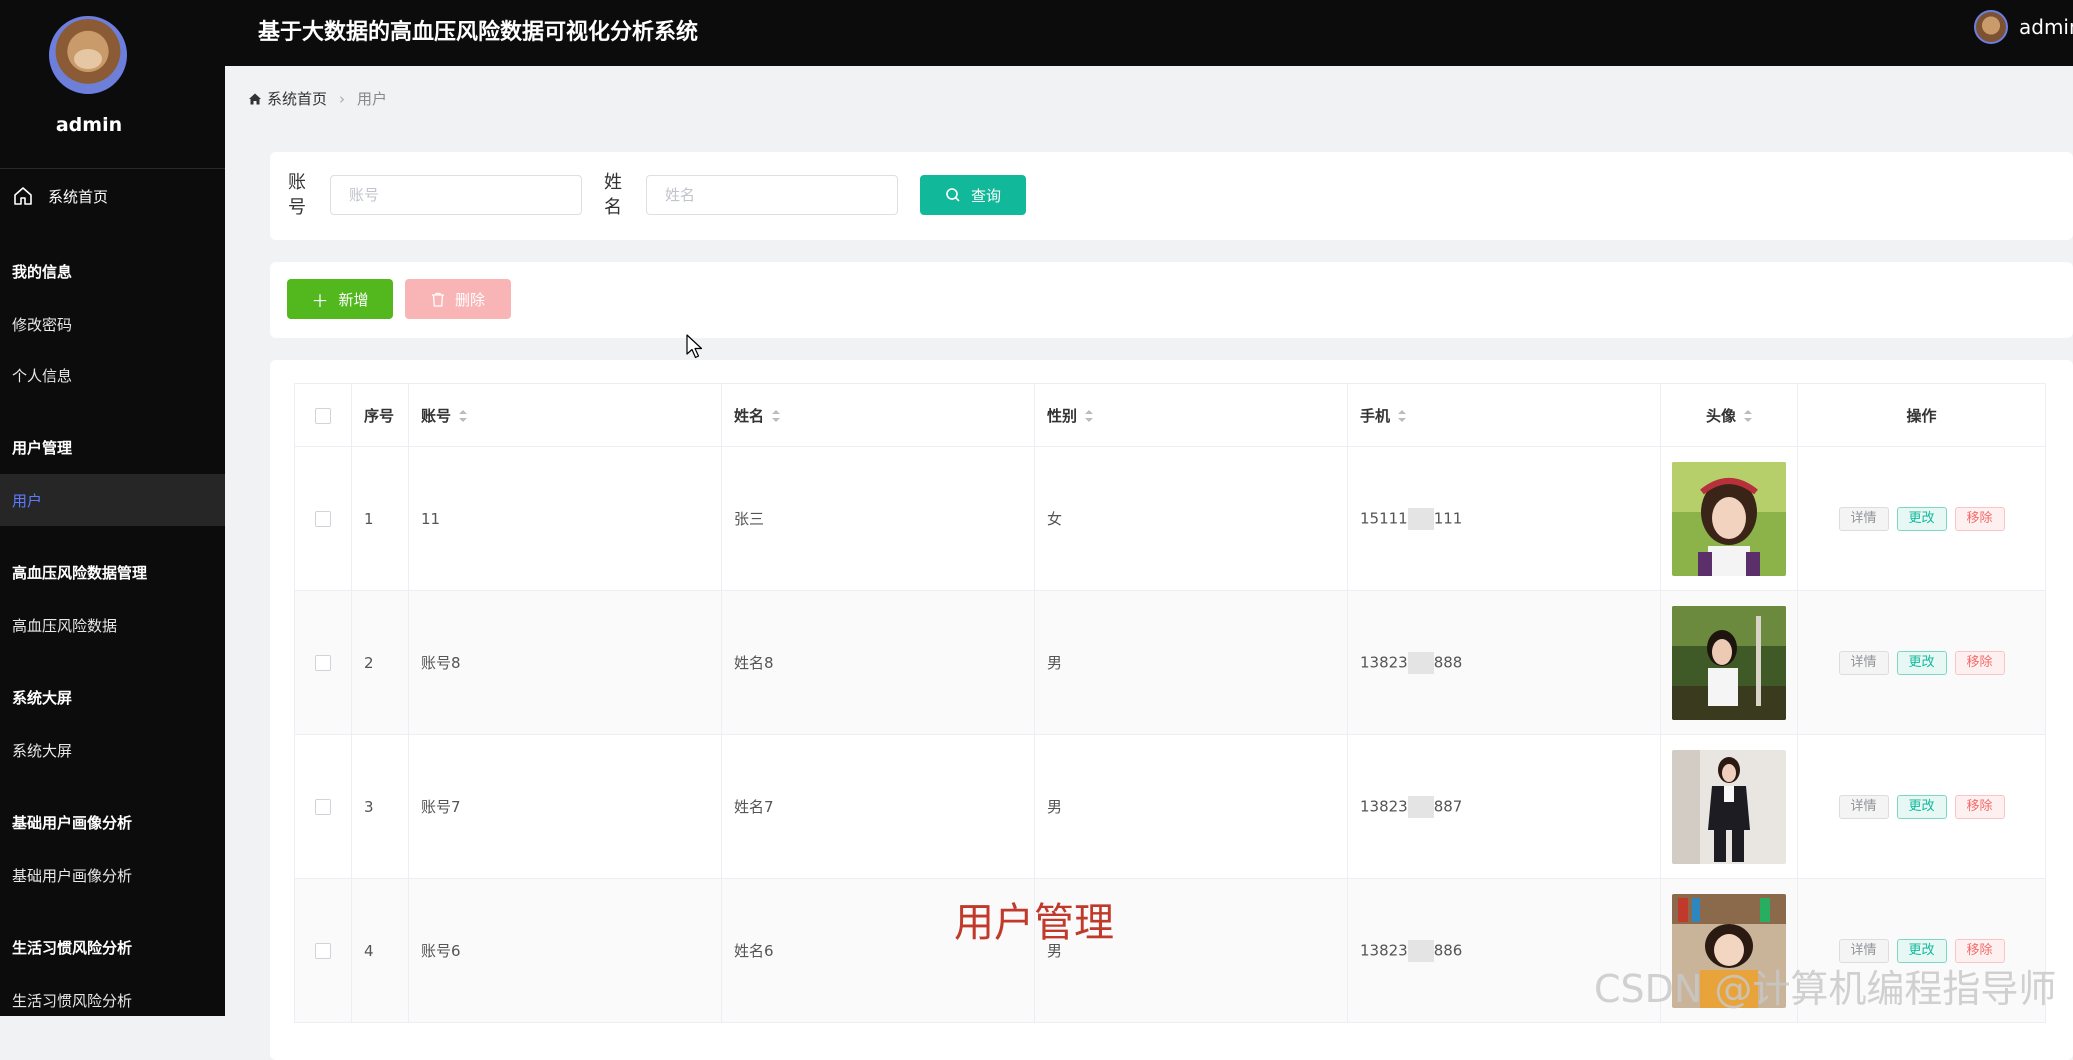  What do you see at coordinates (255, 98) in the screenshot?
I see `home-icon` at bounding box center [255, 98].